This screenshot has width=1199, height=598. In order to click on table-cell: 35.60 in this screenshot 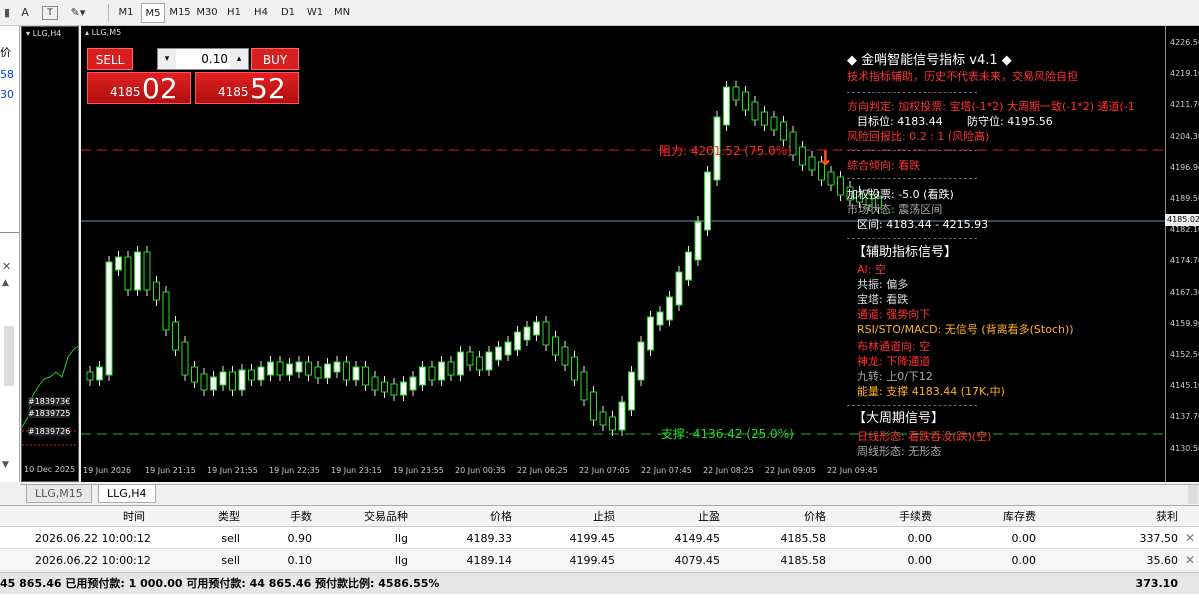, I will do `click(1162, 560)`.